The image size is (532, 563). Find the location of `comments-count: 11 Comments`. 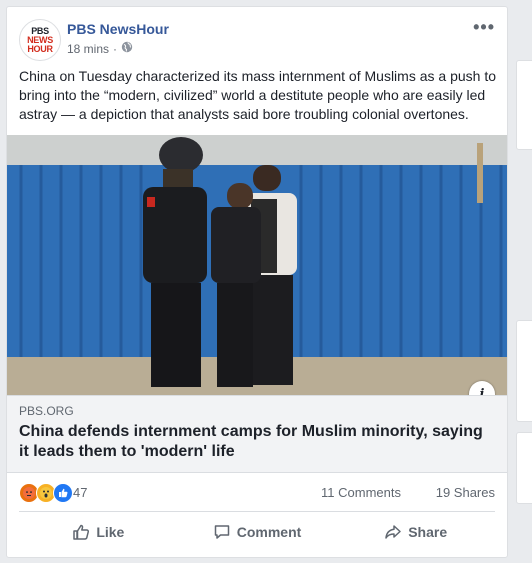

comments-count: 11 Comments is located at coordinates (361, 492).